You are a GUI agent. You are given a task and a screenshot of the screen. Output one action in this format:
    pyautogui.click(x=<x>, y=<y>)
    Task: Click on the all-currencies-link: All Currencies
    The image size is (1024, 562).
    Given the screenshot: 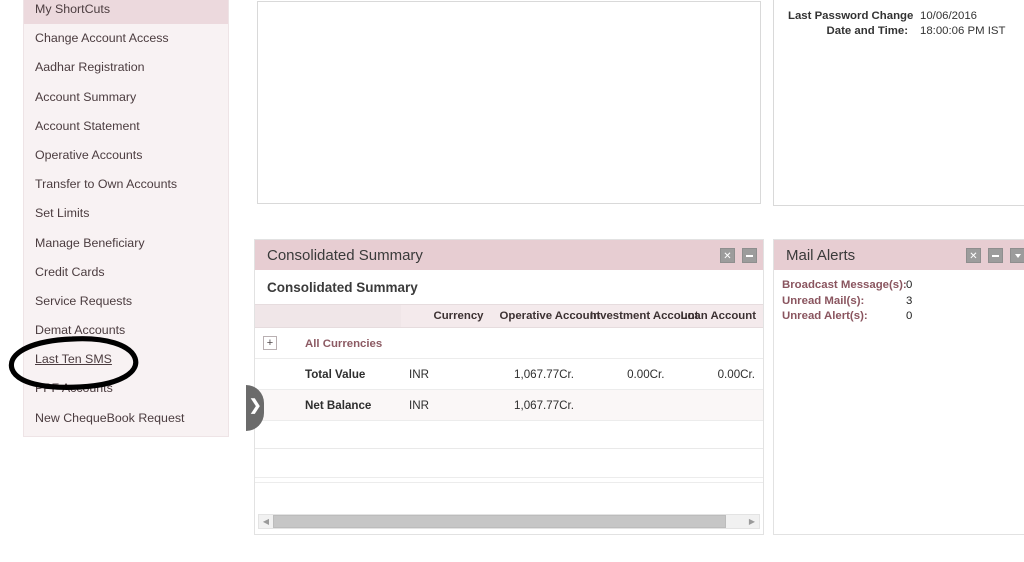 What is the action you would take?
    pyautogui.click(x=343, y=344)
    